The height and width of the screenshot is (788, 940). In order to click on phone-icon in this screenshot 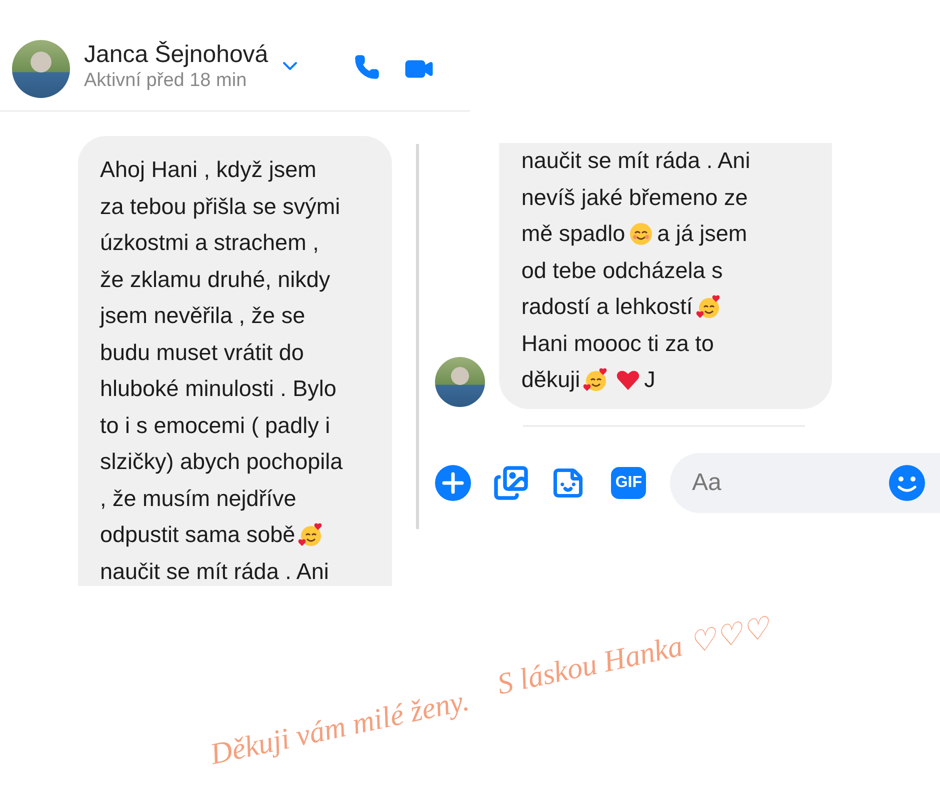, I will do `click(367, 67)`.